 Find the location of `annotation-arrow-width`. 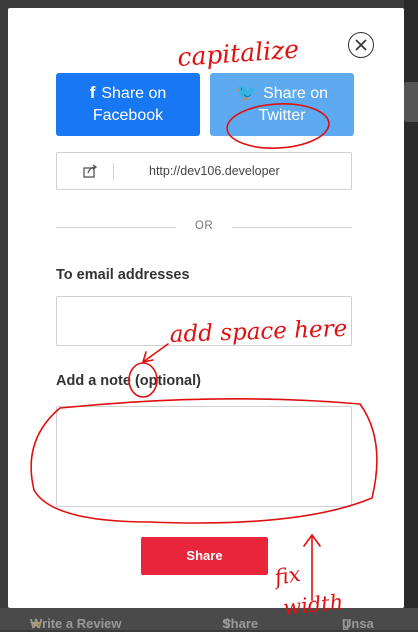

annotation-arrow-width is located at coordinates (312, 567).